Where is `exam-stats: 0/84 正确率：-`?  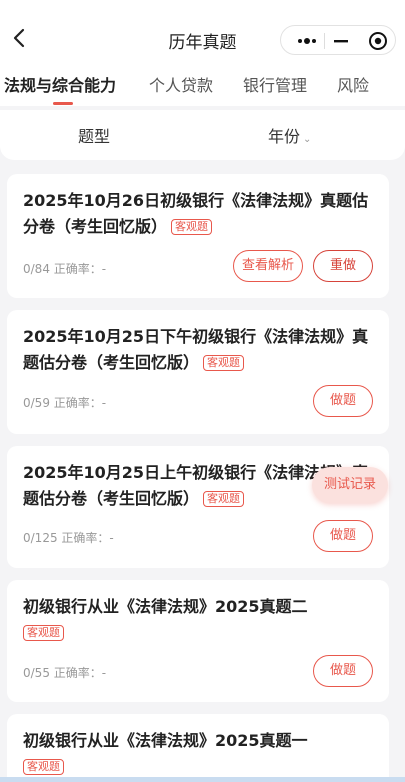
exam-stats: 0/84 正确率：- is located at coordinates (65, 269).